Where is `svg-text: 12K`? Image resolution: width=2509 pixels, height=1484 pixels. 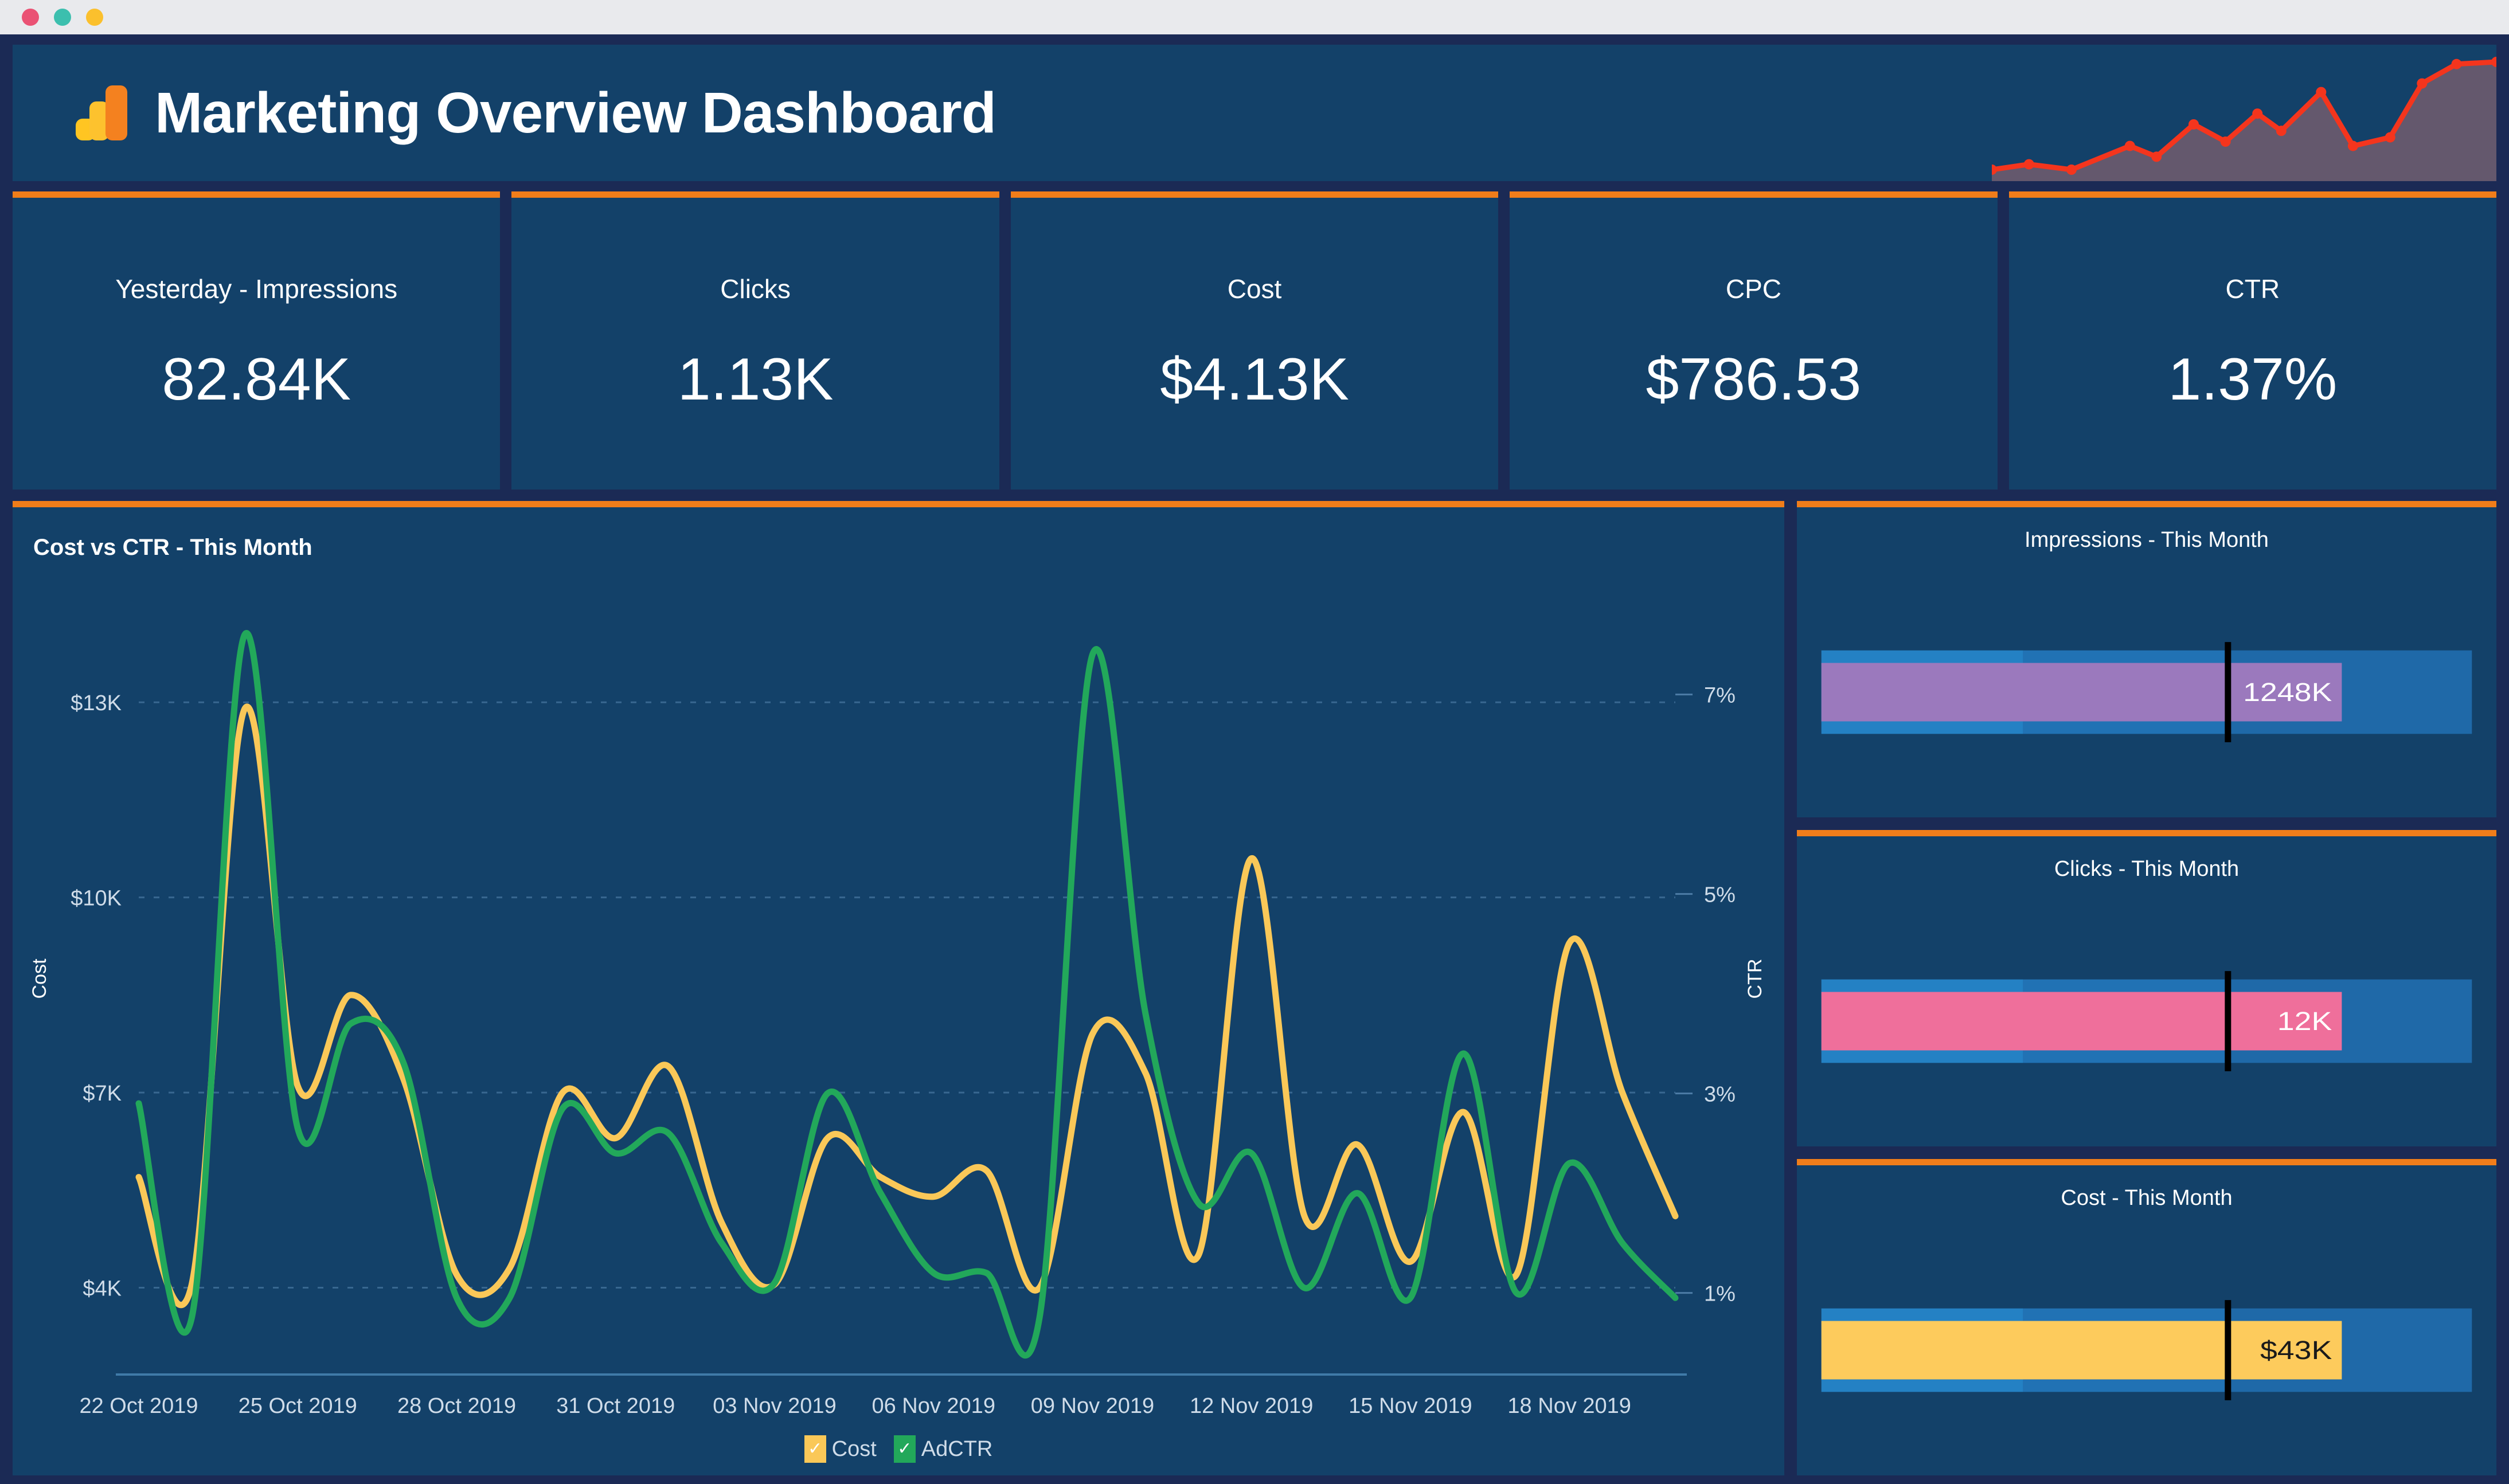
svg-text: 12K is located at coordinates (2304, 1021).